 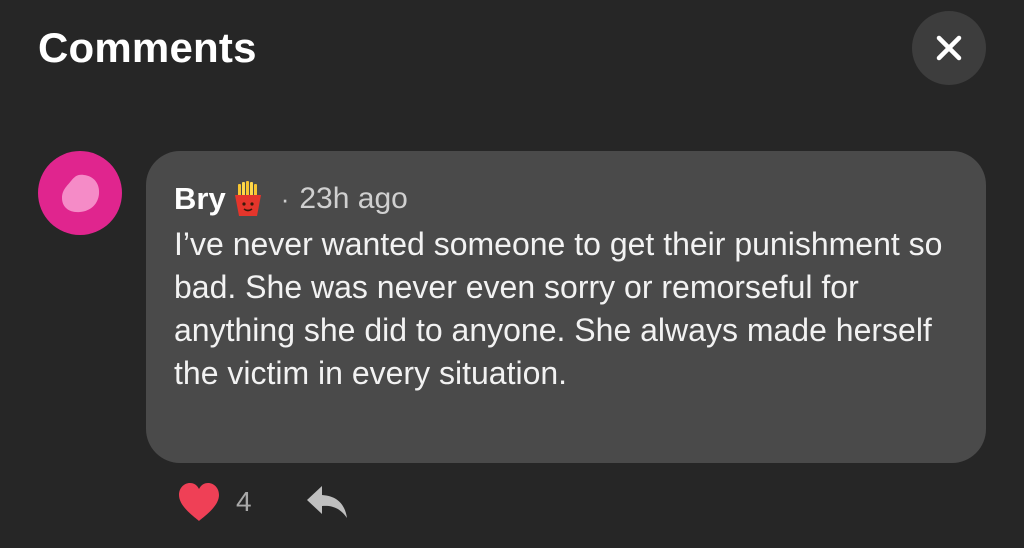 I want to click on comment-meta: Bry · 23h ago, so click(x=566, y=199).